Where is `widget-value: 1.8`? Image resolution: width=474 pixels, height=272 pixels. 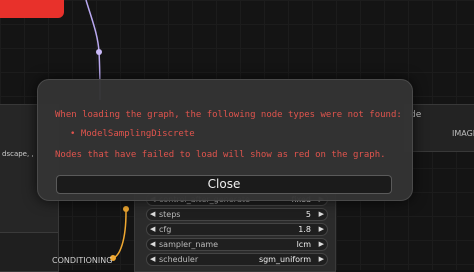 widget-value: 1.8 is located at coordinates (304, 229).